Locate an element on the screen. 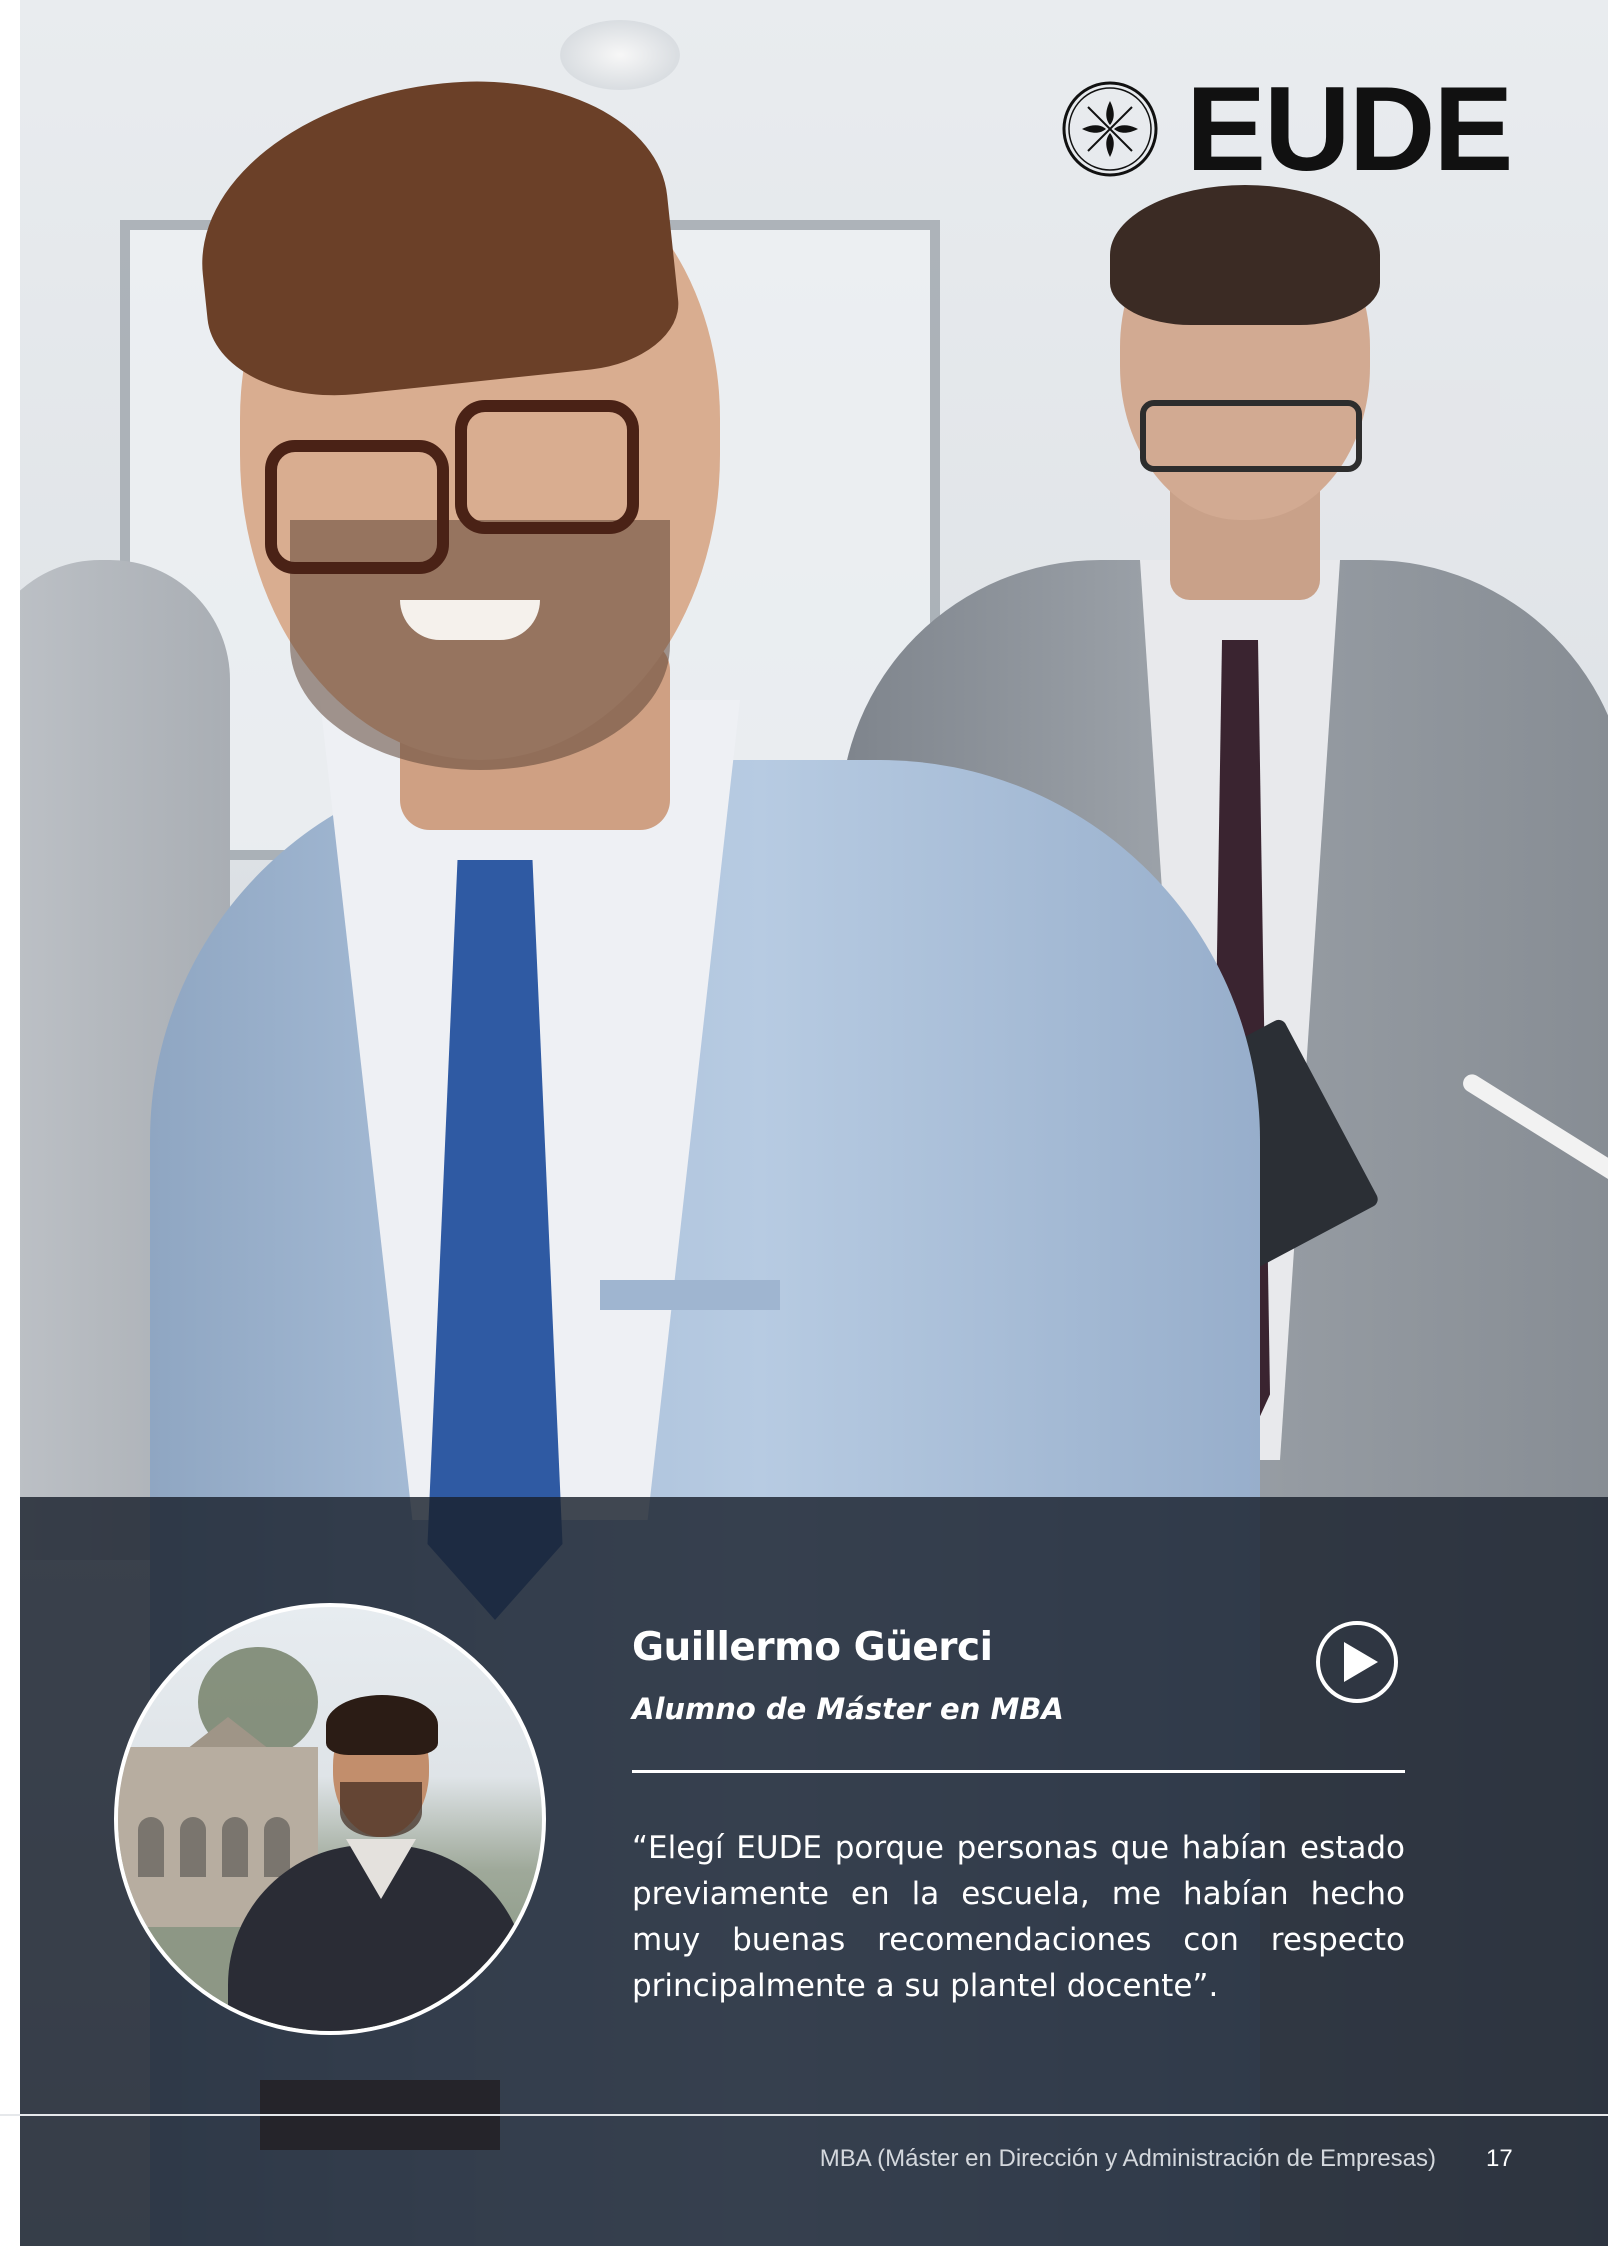  main-man-hair is located at coordinates (435, 235).